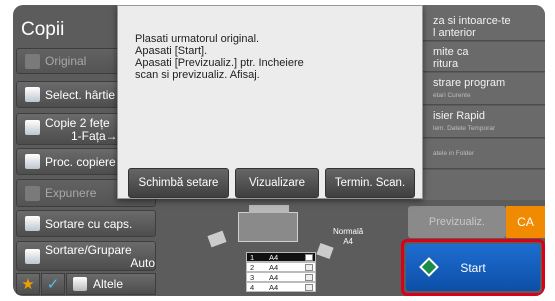 The width and height of the screenshot is (555, 301). What do you see at coordinates (80, 284) in the screenshot?
I see `others-icon` at bounding box center [80, 284].